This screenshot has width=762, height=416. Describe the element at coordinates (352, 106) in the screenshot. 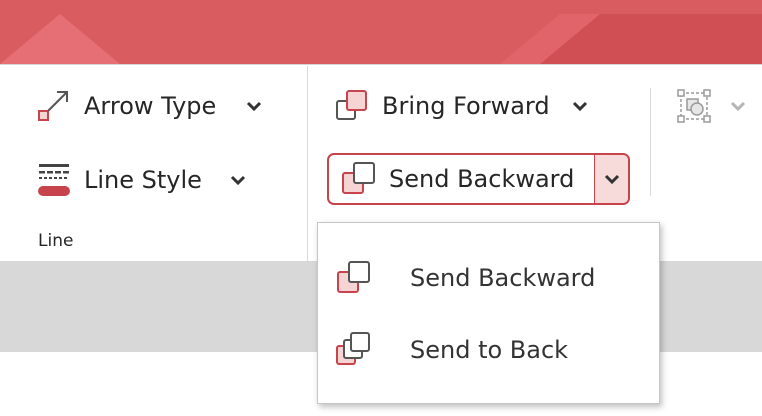

I see `bring-forward-icon` at that location.